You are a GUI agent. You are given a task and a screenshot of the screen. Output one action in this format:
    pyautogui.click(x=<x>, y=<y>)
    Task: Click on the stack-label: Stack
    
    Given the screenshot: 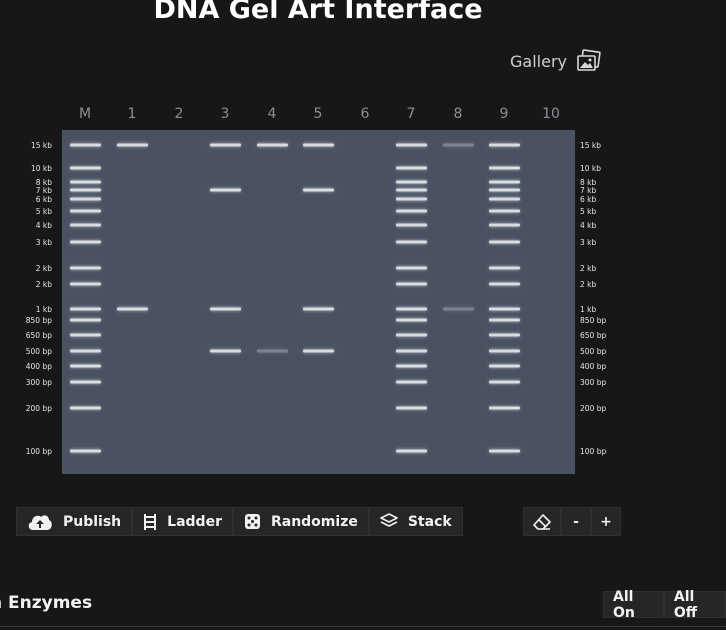 What is the action you would take?
    pyautogui.click(x=429, y=521)
    